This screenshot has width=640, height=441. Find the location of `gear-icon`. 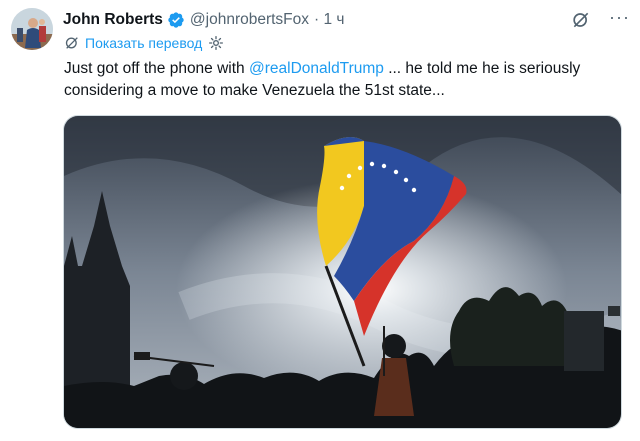

gear-icon is located at coordinates (216, 43).